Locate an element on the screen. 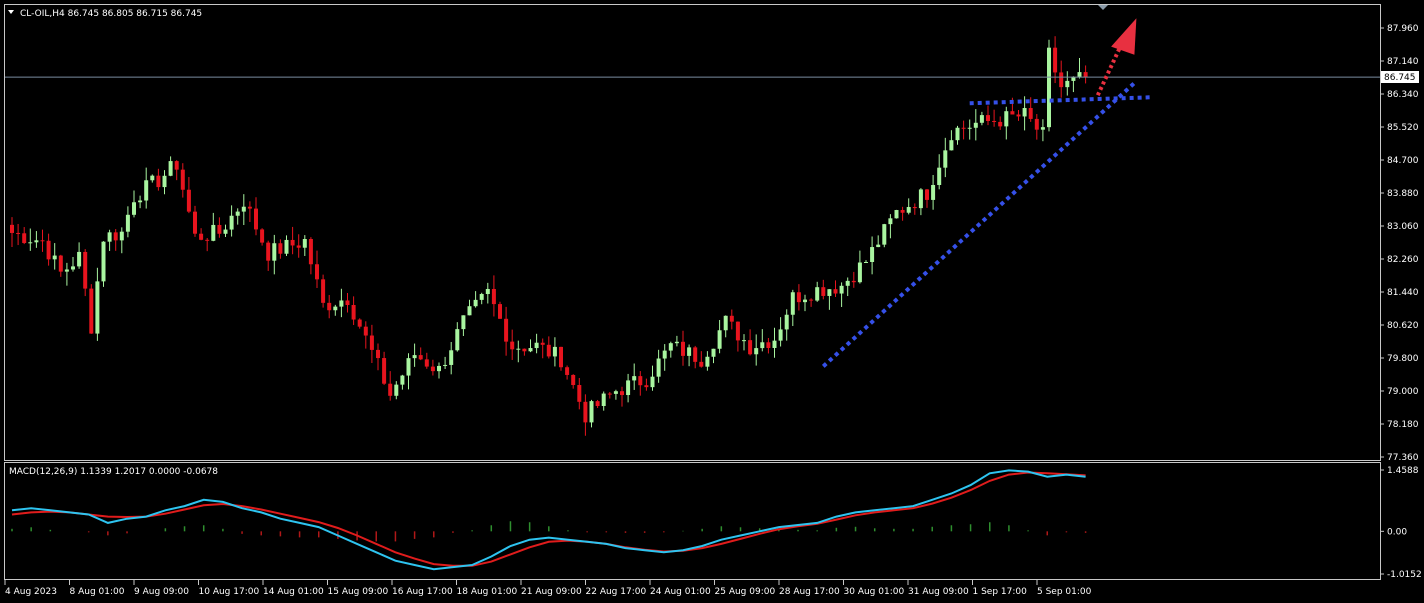 Image resolution: width=1424 pixels, height=603 pixels. macd-signal-line is located at coordinates (548, 519).